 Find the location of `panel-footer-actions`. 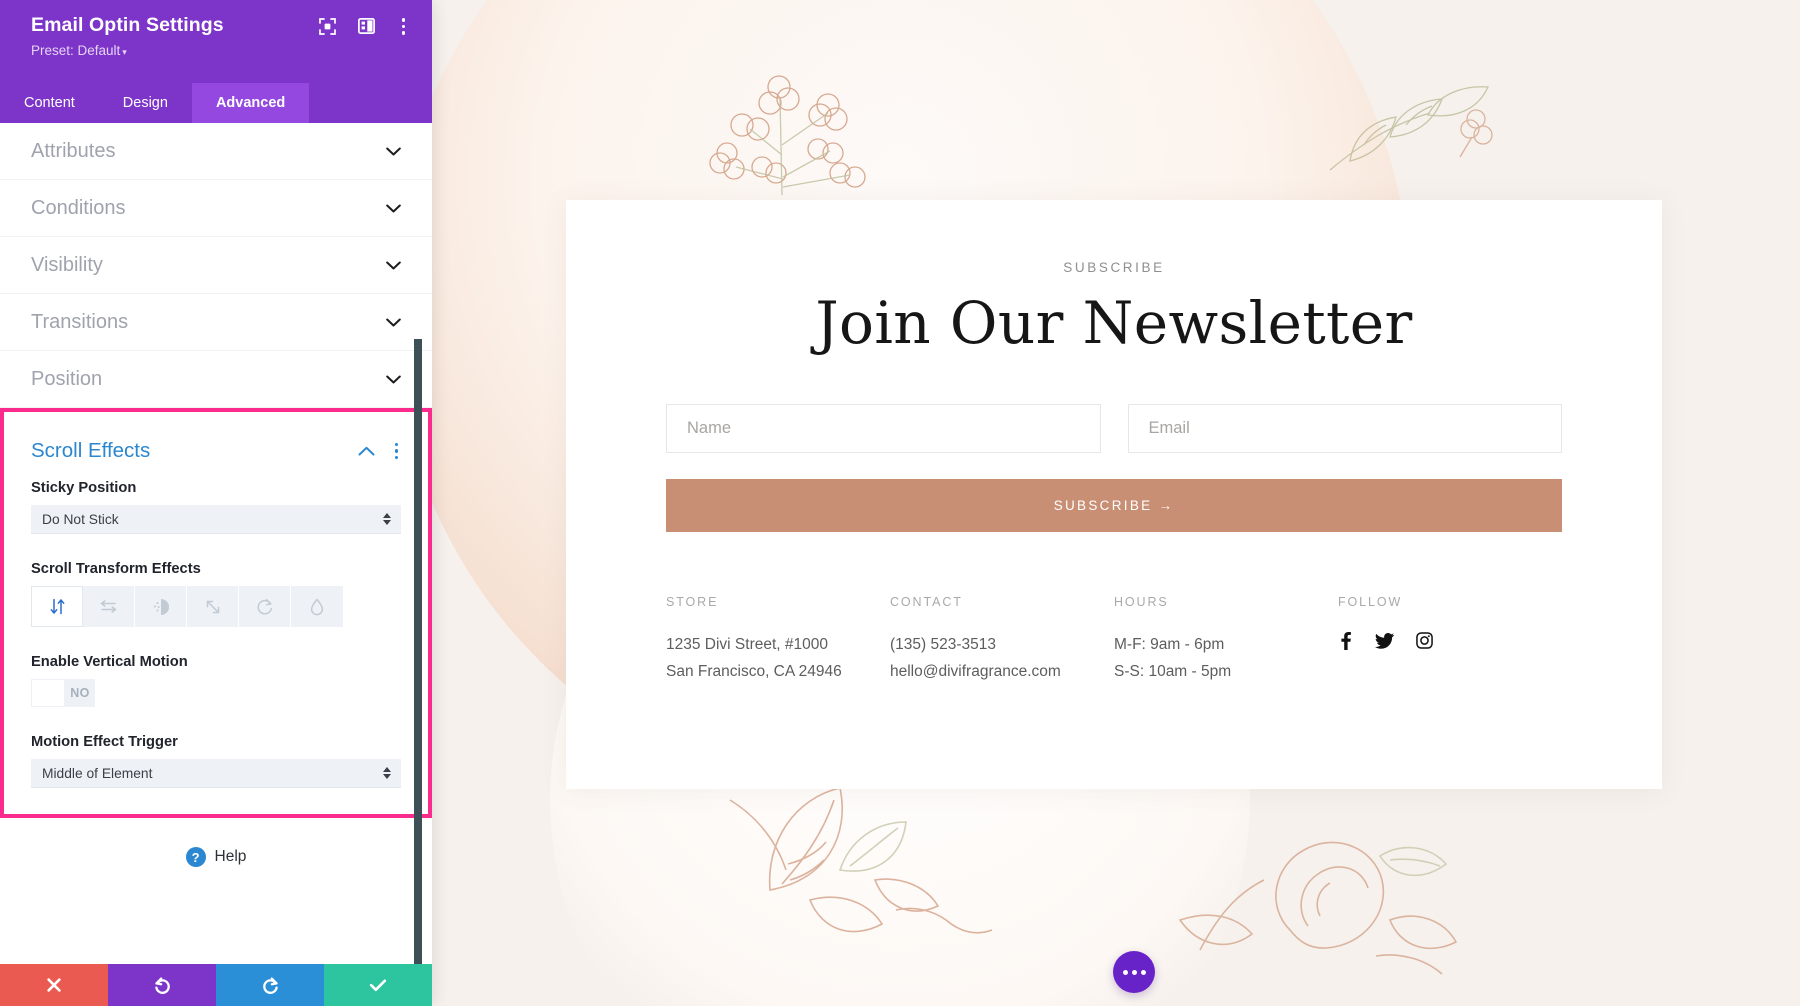

panel-footer-actions is located at coordinates (216, 985).